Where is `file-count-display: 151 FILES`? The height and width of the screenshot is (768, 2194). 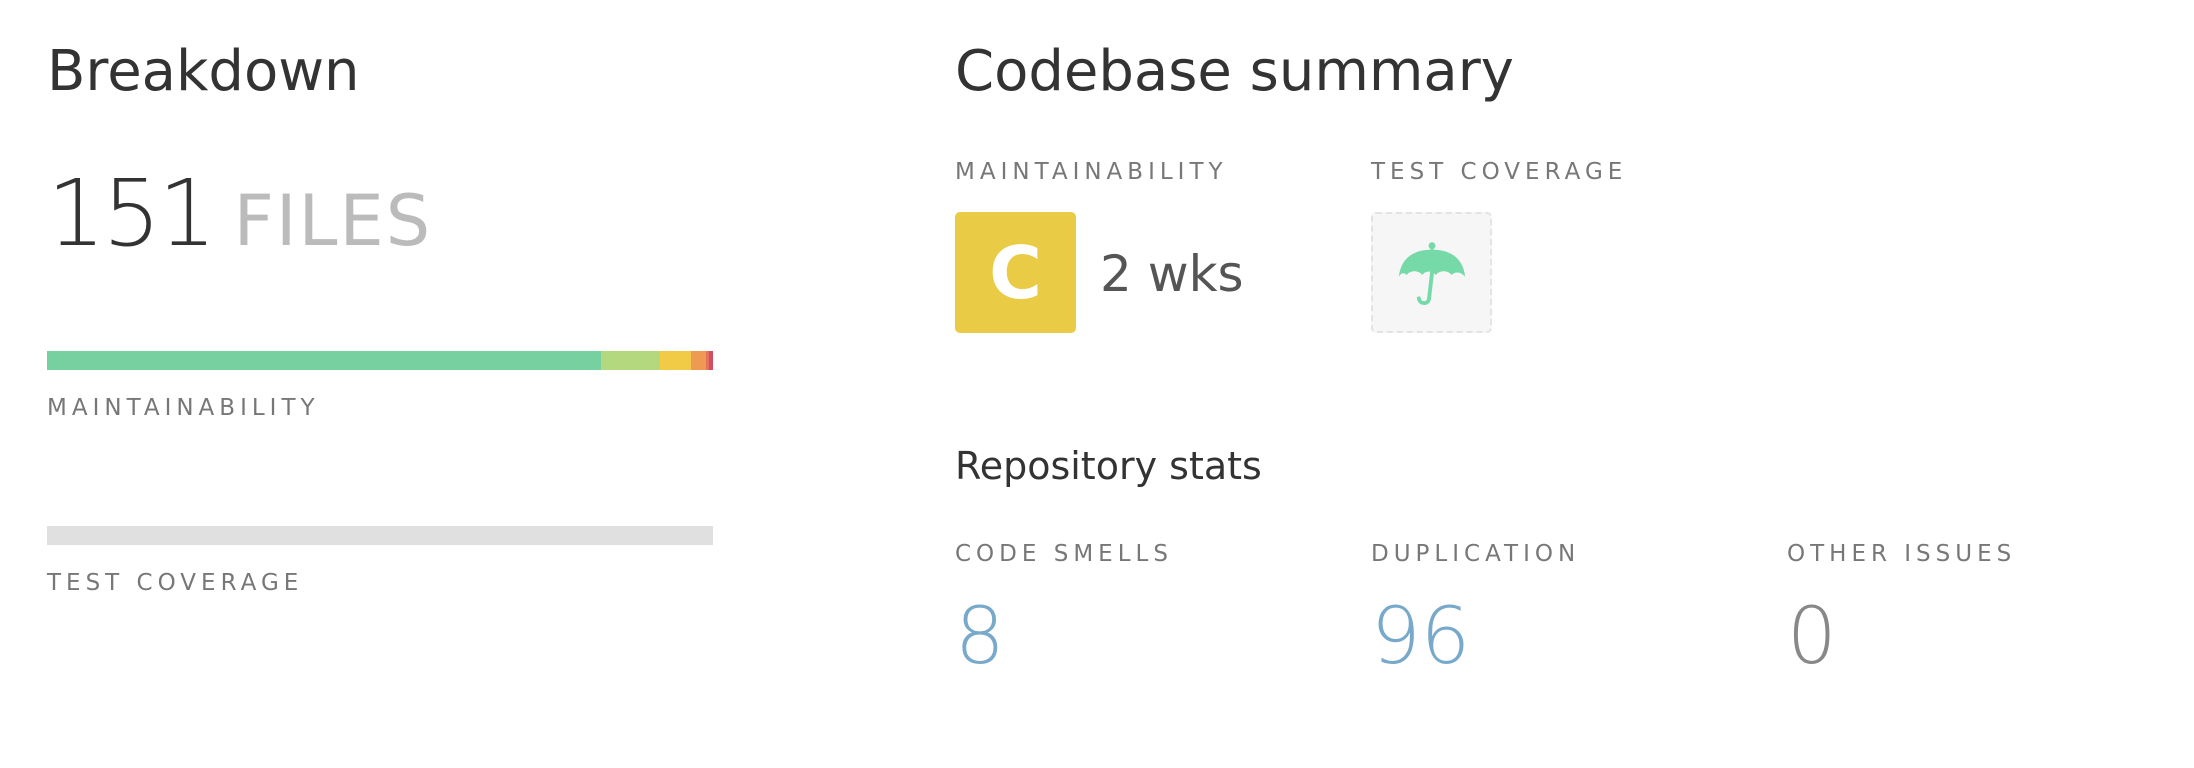
file-count-display: 151 FILES is located at coordinates (239, 214).